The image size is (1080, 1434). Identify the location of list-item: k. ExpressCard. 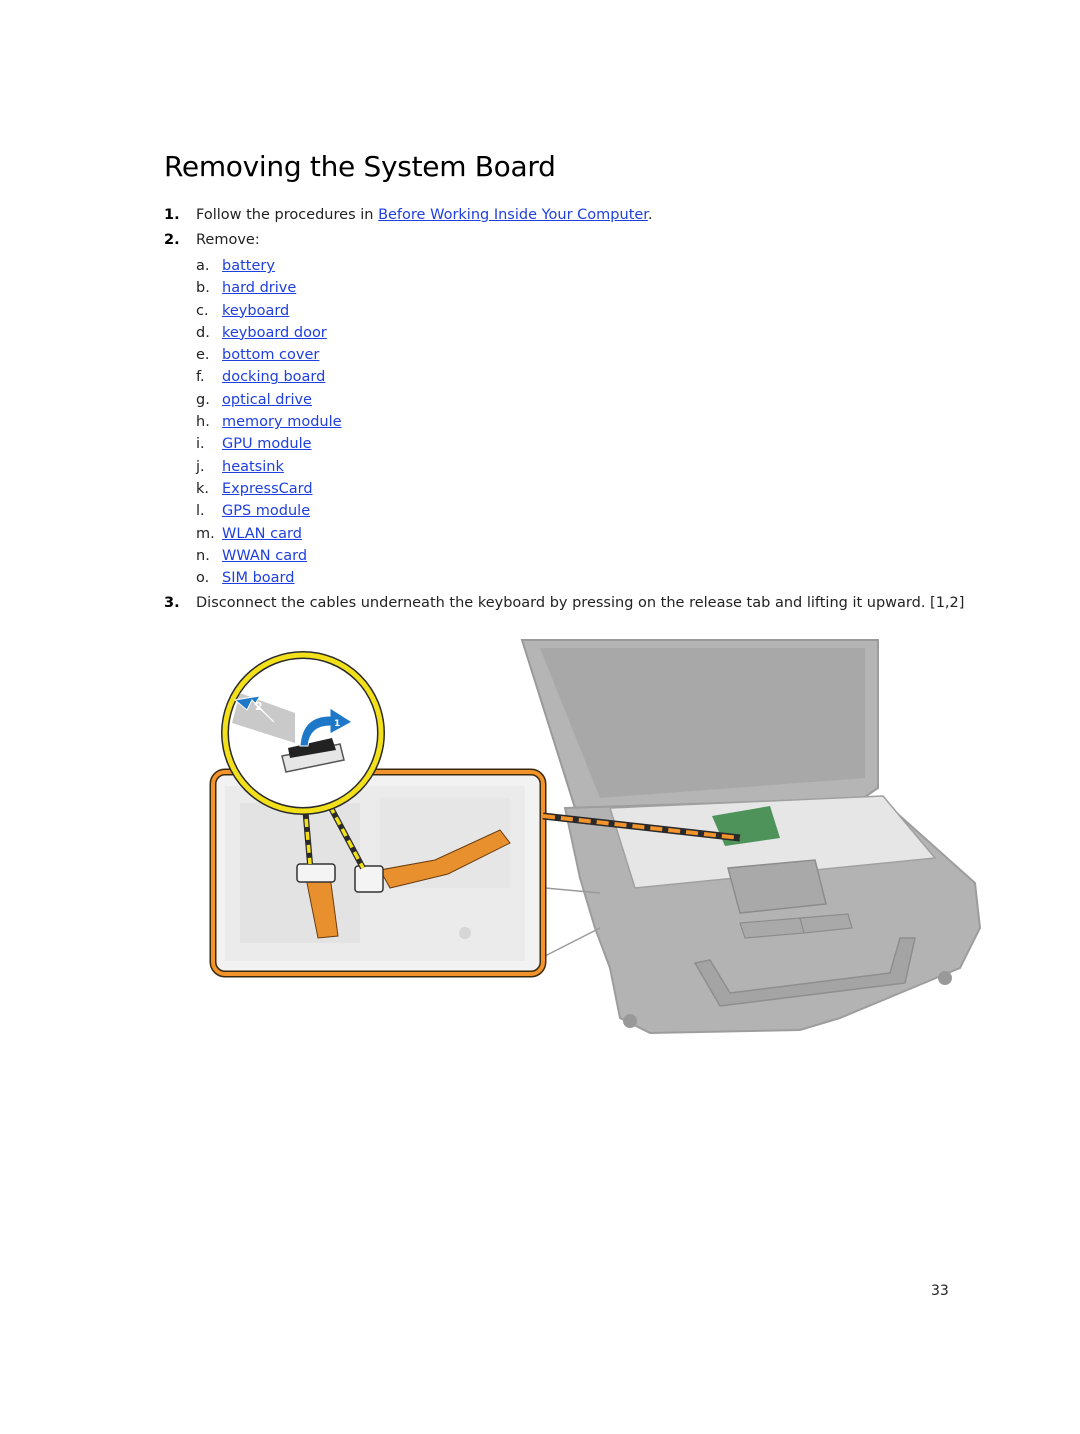
(269, 489).